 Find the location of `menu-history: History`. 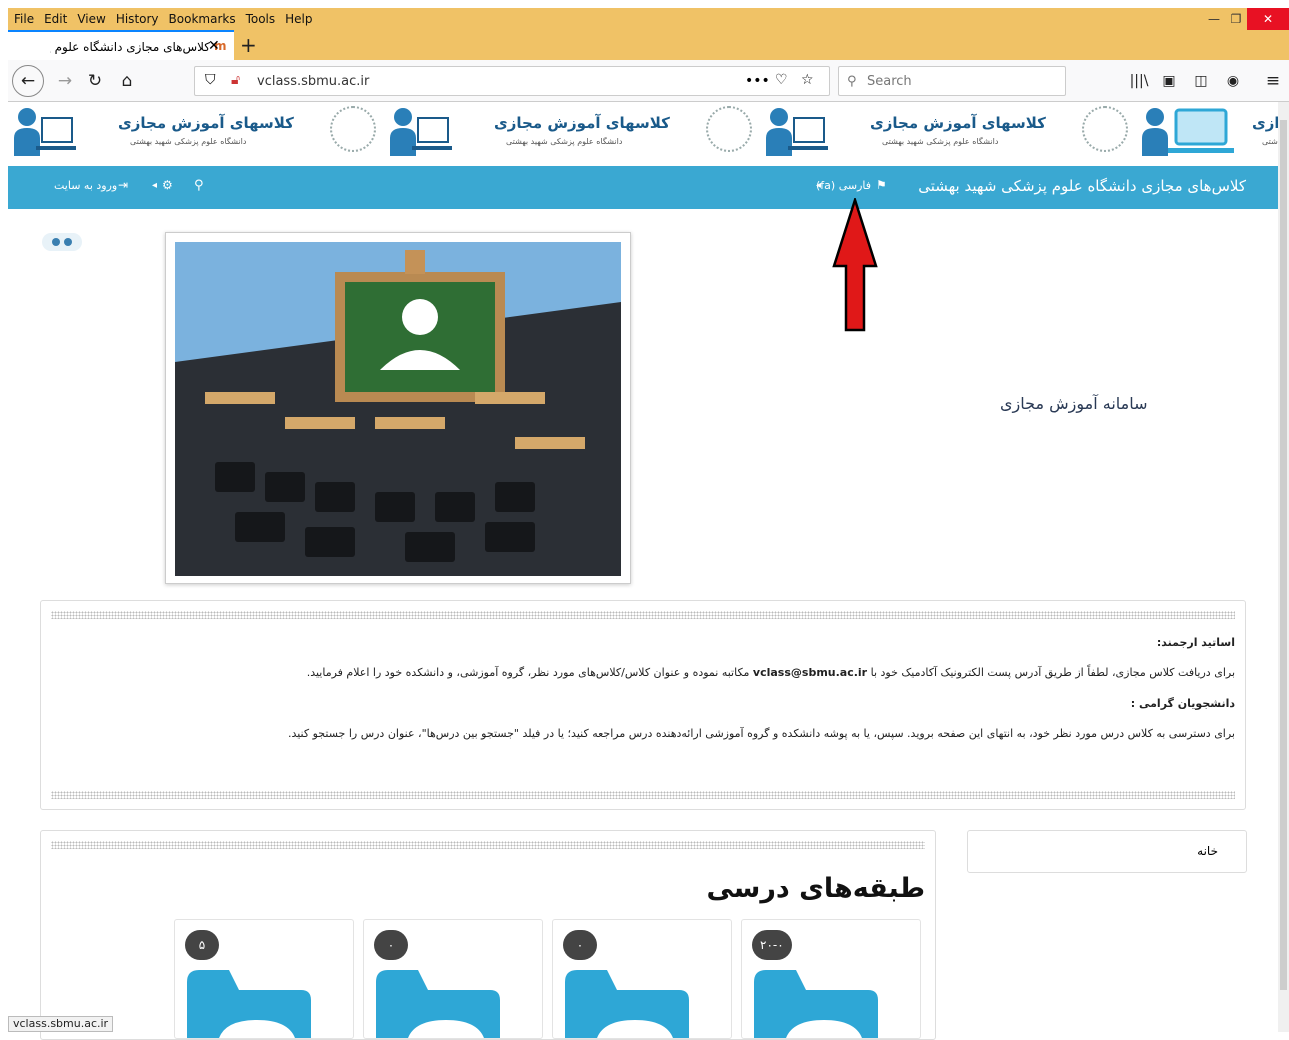

menu-history: History is located at coordinates (137, 19).